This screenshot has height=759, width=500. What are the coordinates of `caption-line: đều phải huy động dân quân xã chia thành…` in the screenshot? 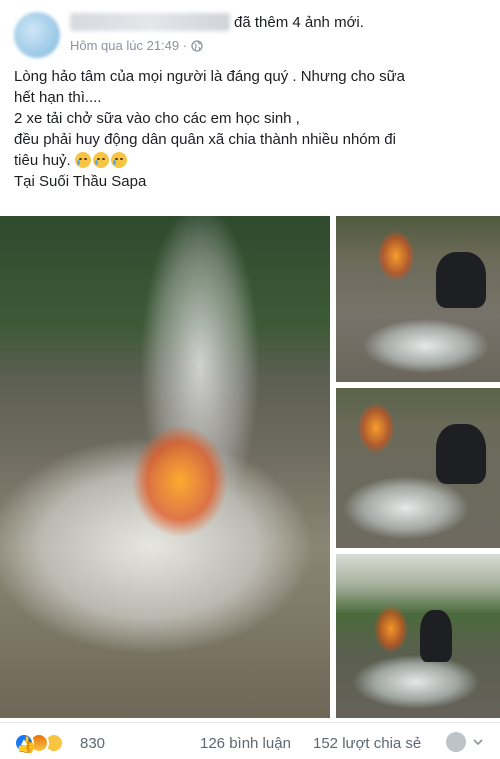 It's located at (205, 139).